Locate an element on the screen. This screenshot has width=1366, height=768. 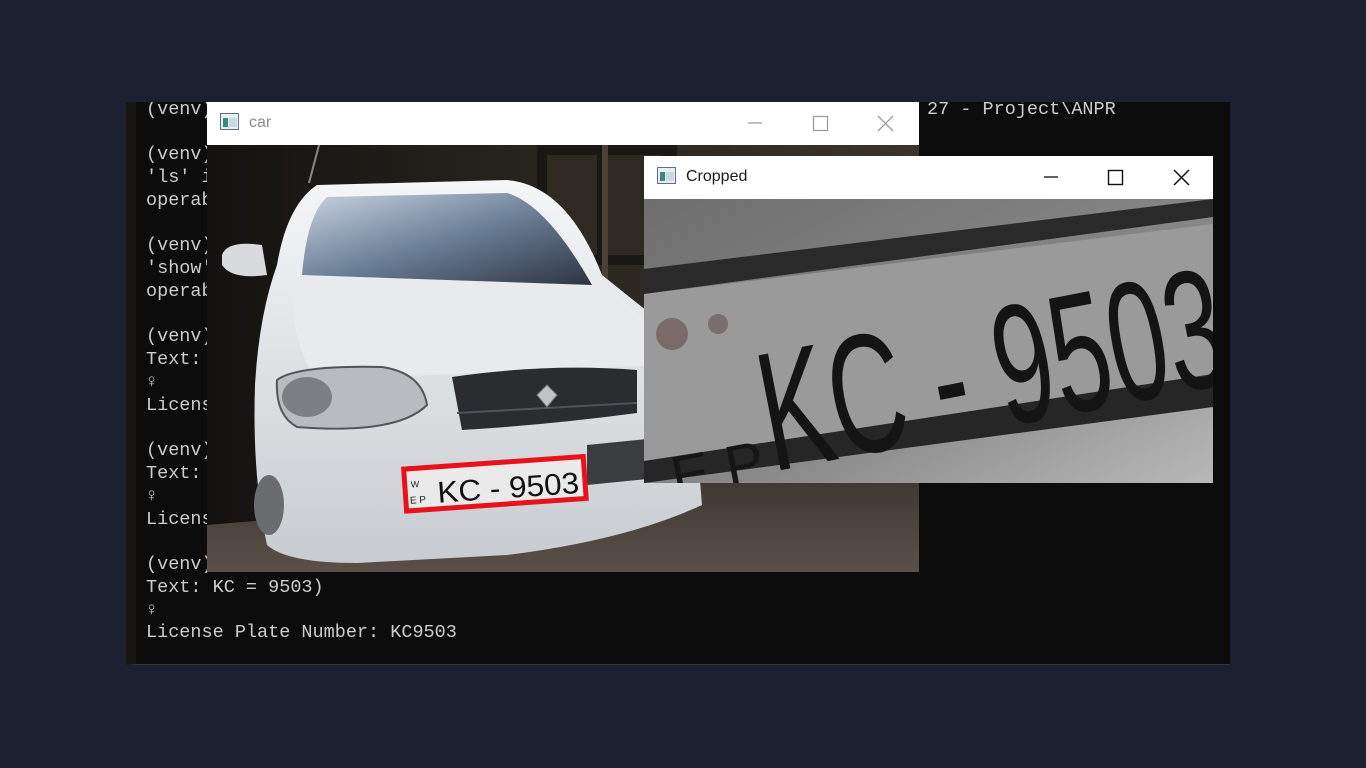
car-titlebar: car is located at coordinates (563, 123).